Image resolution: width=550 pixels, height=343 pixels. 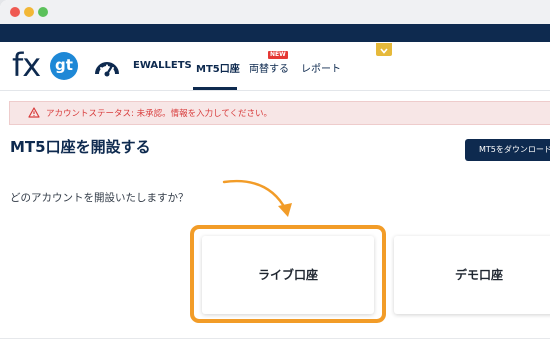 I want to click on logo-fx-text: fx, so click(x=26, y=65).